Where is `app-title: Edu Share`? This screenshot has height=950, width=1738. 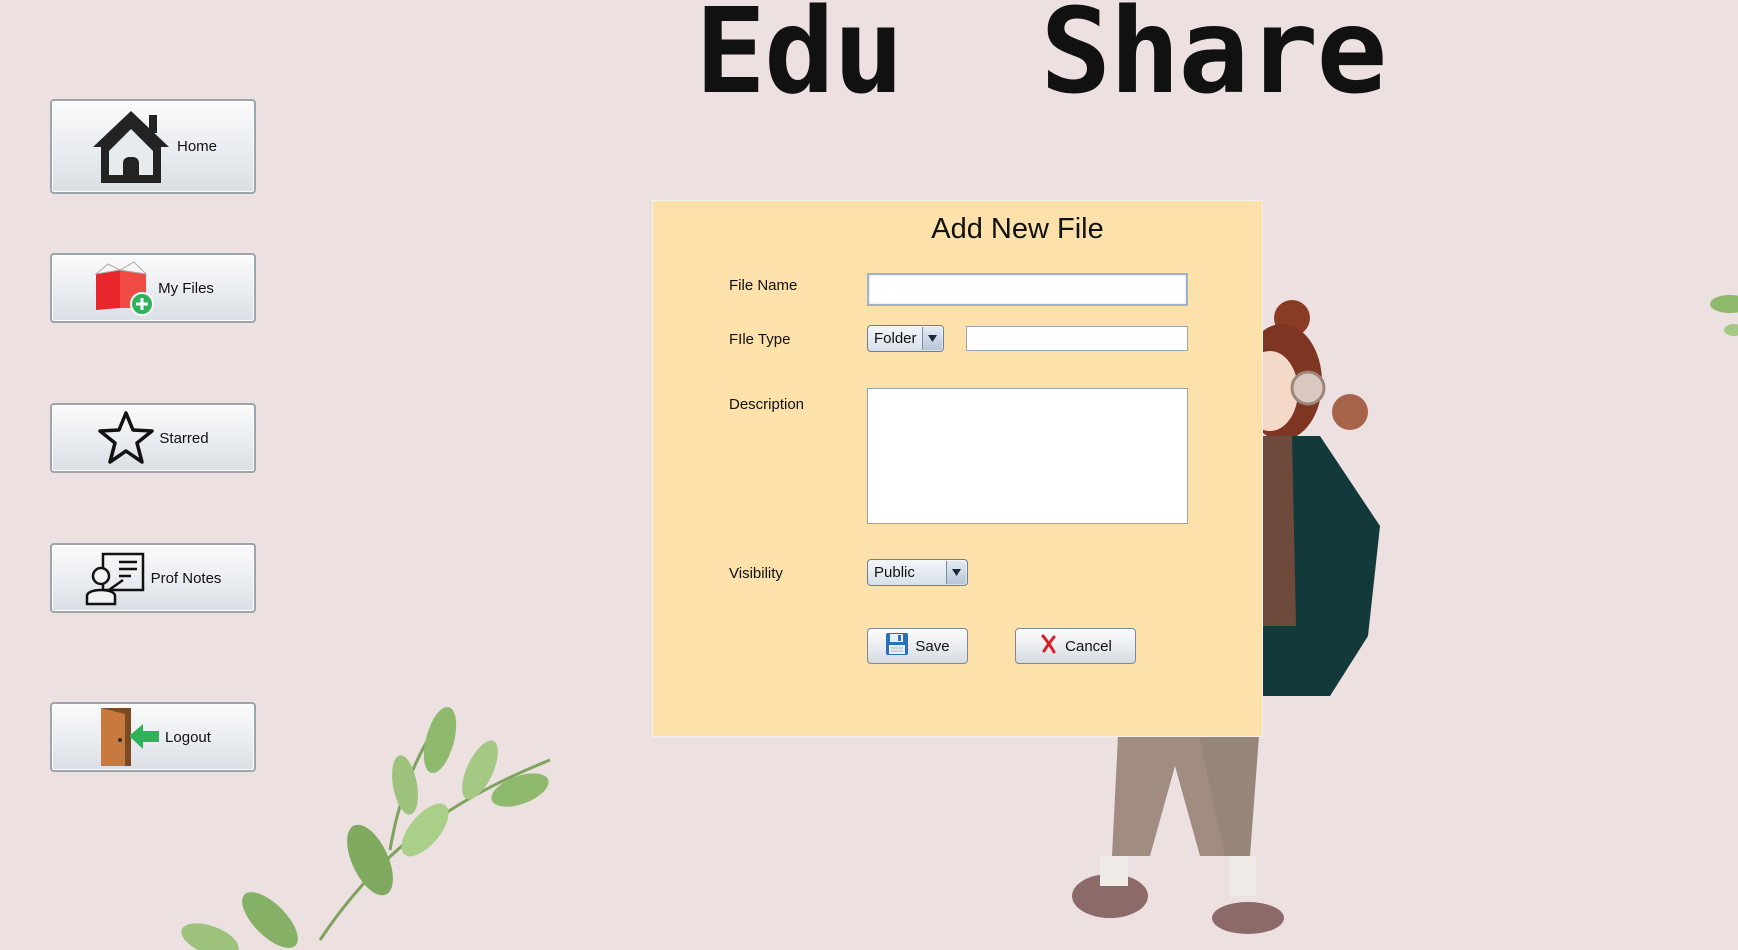
app-title: Edu Share is located at coordinates (1041, 60).